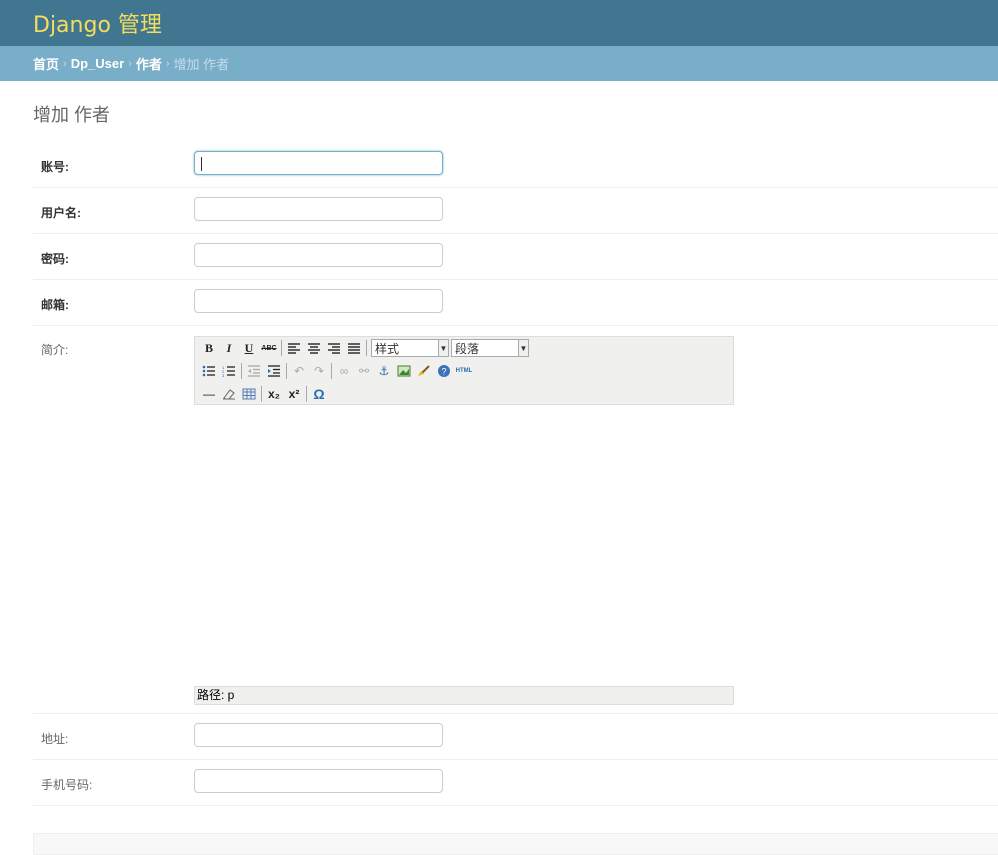 Image resolution: width=998 pixels, height=855 pixels. What do you see at coordinates (55, 739) in the screenshot?
I see `address-label: 地址:` at bounding box center [55, 739].